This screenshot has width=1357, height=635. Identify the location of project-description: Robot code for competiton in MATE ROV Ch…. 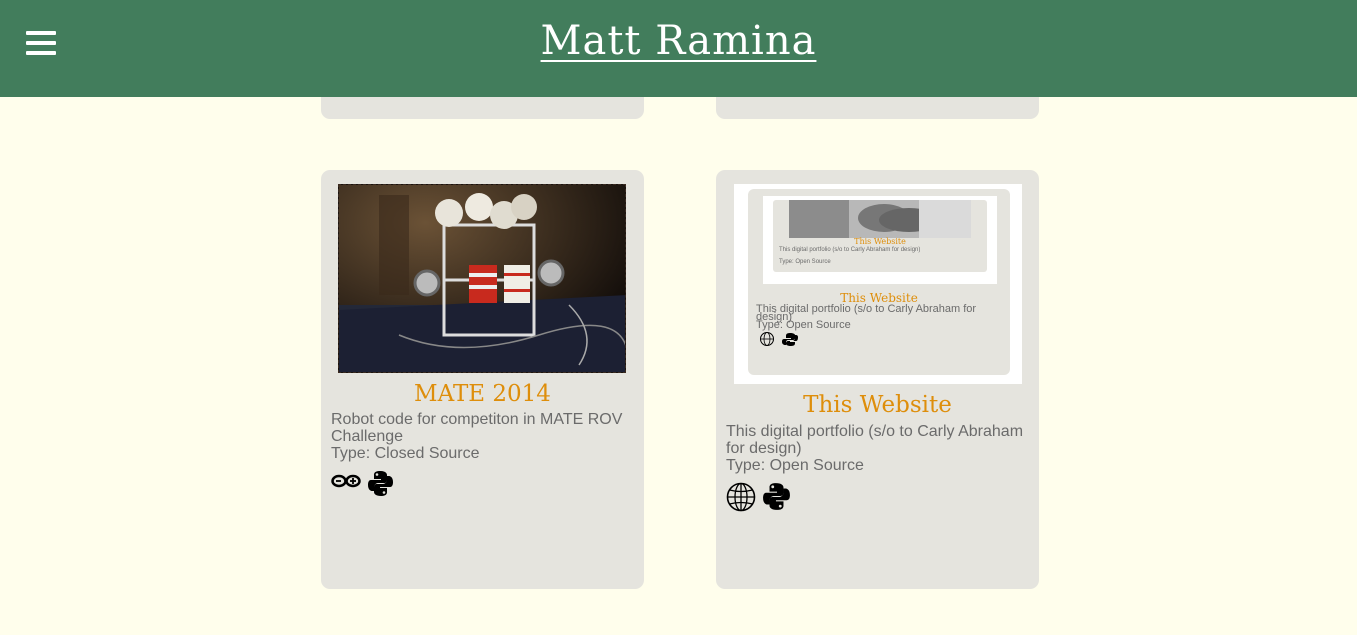
(477, 428).